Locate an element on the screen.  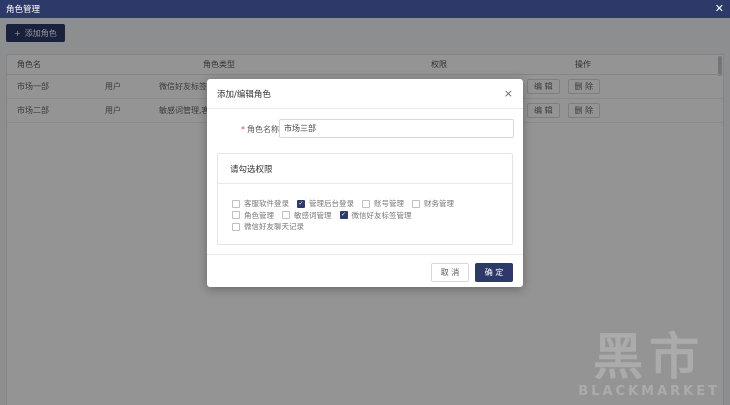
perm-checkbox: ✓ 微信好友标签管理 is located at coordinates (375, 215).